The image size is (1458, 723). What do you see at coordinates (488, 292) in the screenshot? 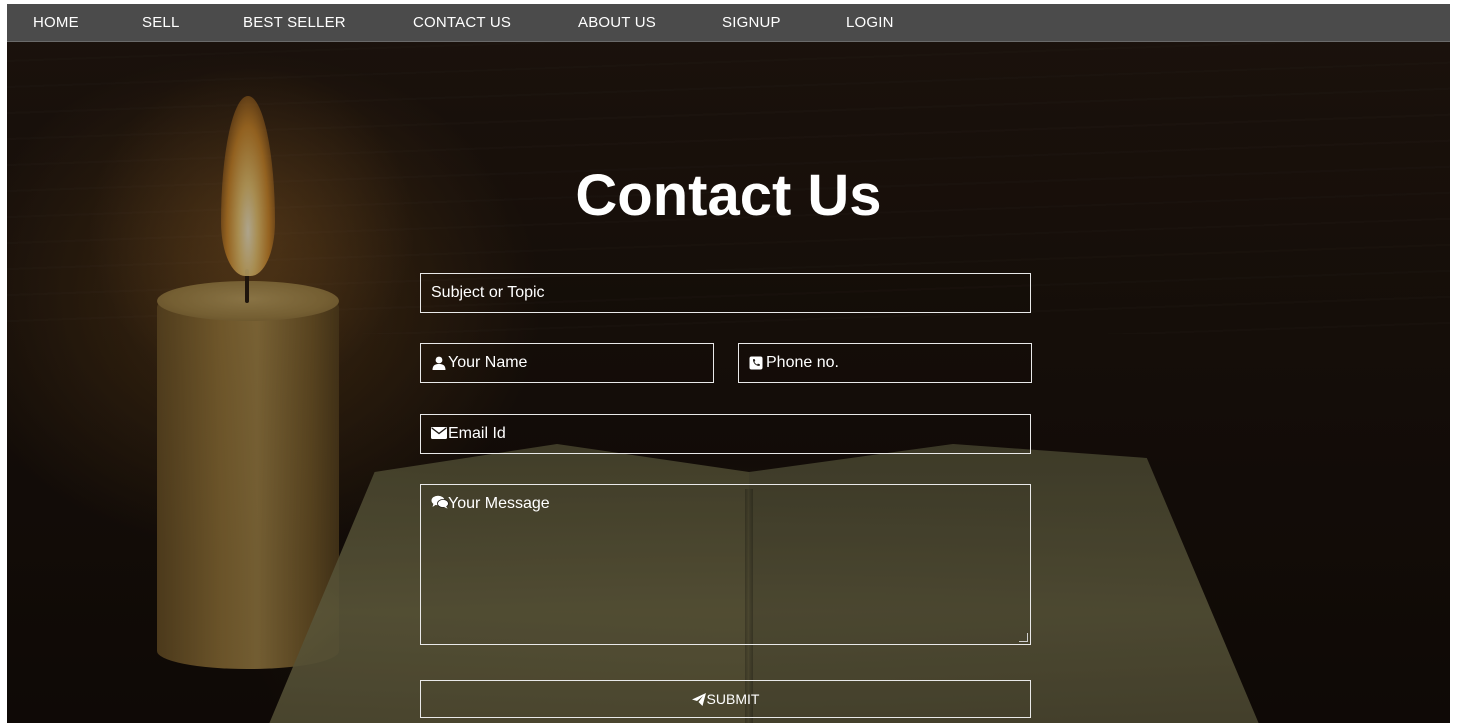
I see `subject-placeholder: Subject or Topic` at bounding box center [488, 292].